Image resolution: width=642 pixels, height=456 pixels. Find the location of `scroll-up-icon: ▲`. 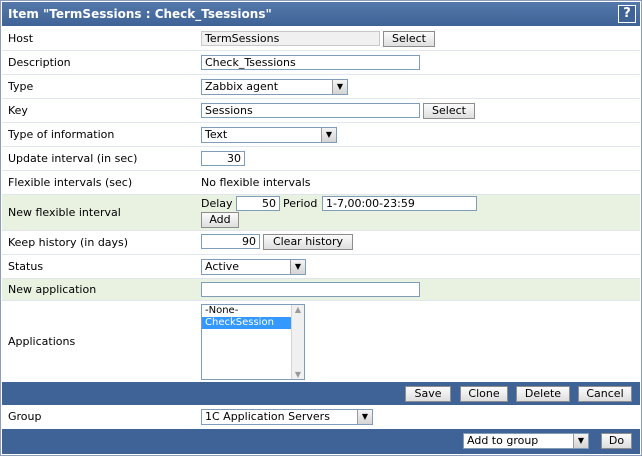

scroll-up-icon: ▲ is located at coordinates (298, 309).